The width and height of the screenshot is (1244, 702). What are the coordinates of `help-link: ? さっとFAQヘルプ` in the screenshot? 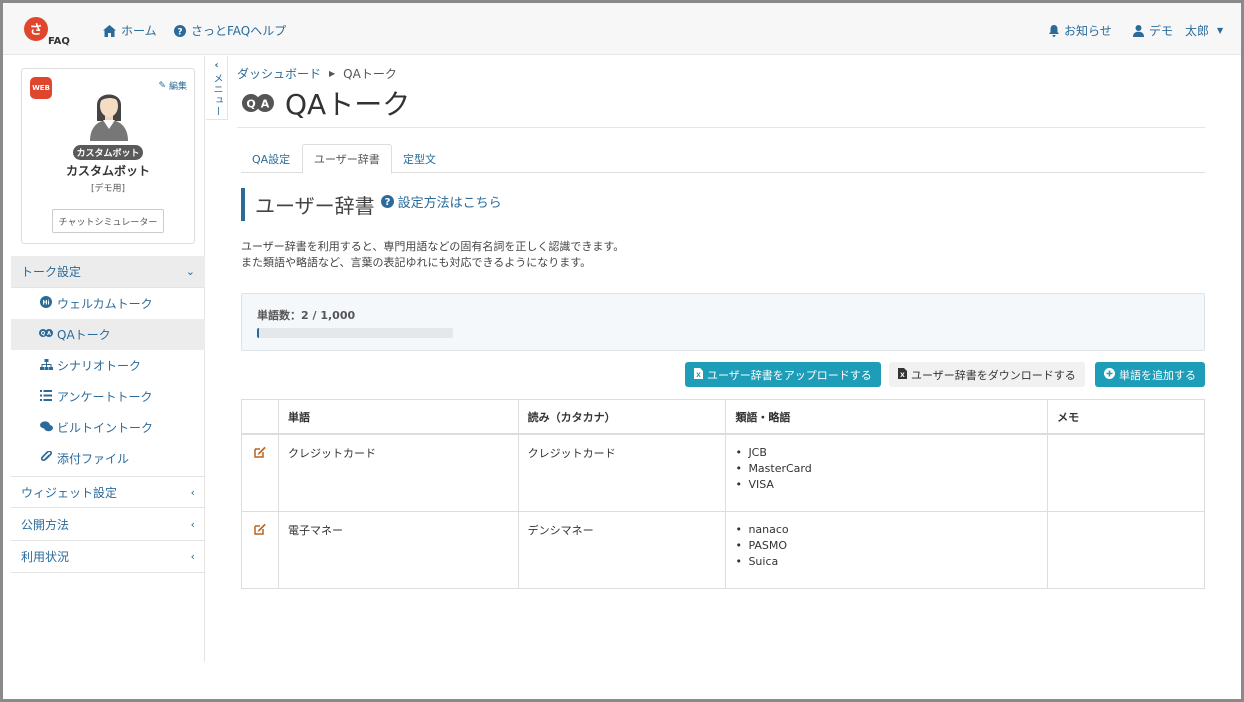 It's located at (230, 30).